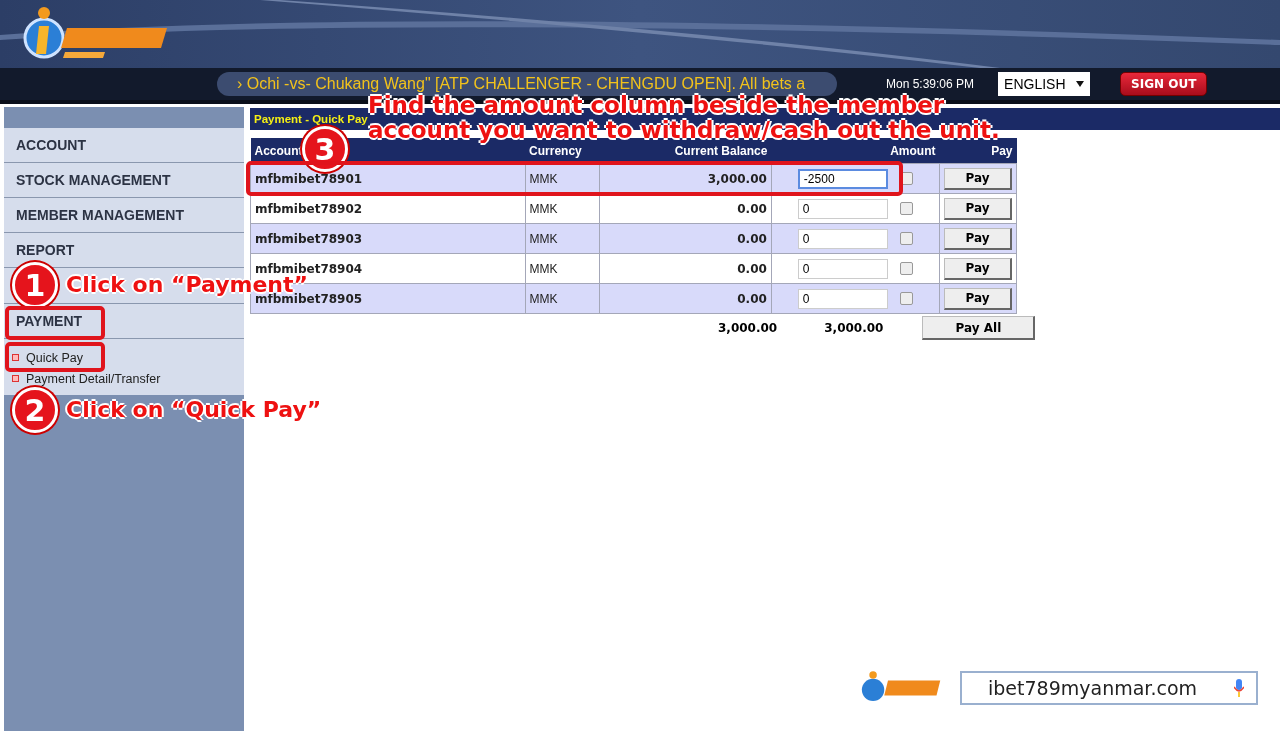 The height and width of the screenshot is (731, 1280). I want to click on submenu-item: Payment Detail/Transfer, so click(93, 378).